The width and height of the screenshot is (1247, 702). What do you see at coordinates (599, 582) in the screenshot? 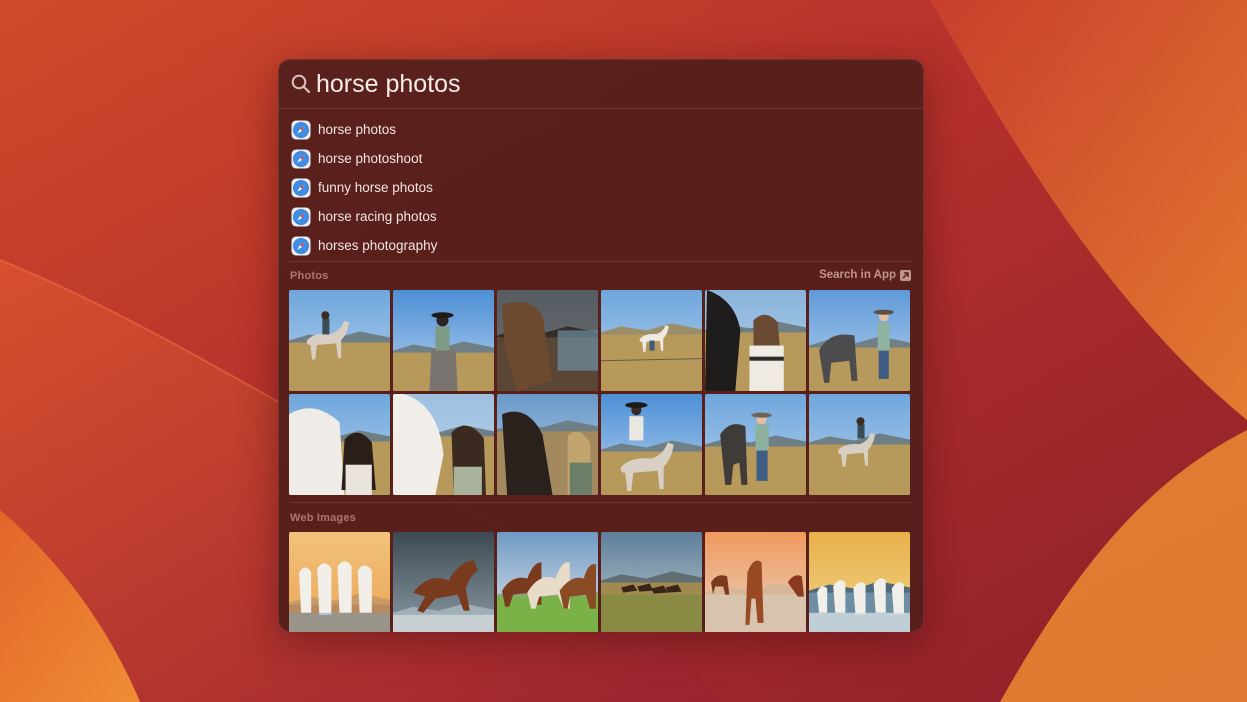
I see `web-images-grid` at bounding box center [599, 582].